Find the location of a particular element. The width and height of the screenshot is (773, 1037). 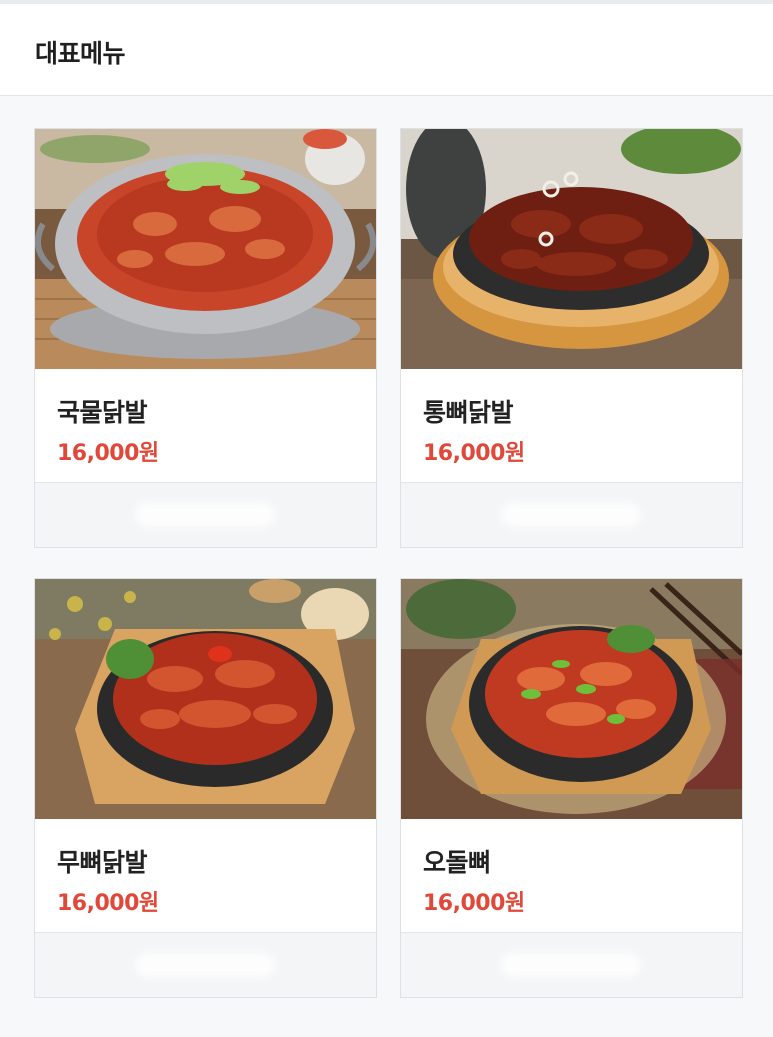

section-header: 대표메뉴 is located at coordinates (386, 50).